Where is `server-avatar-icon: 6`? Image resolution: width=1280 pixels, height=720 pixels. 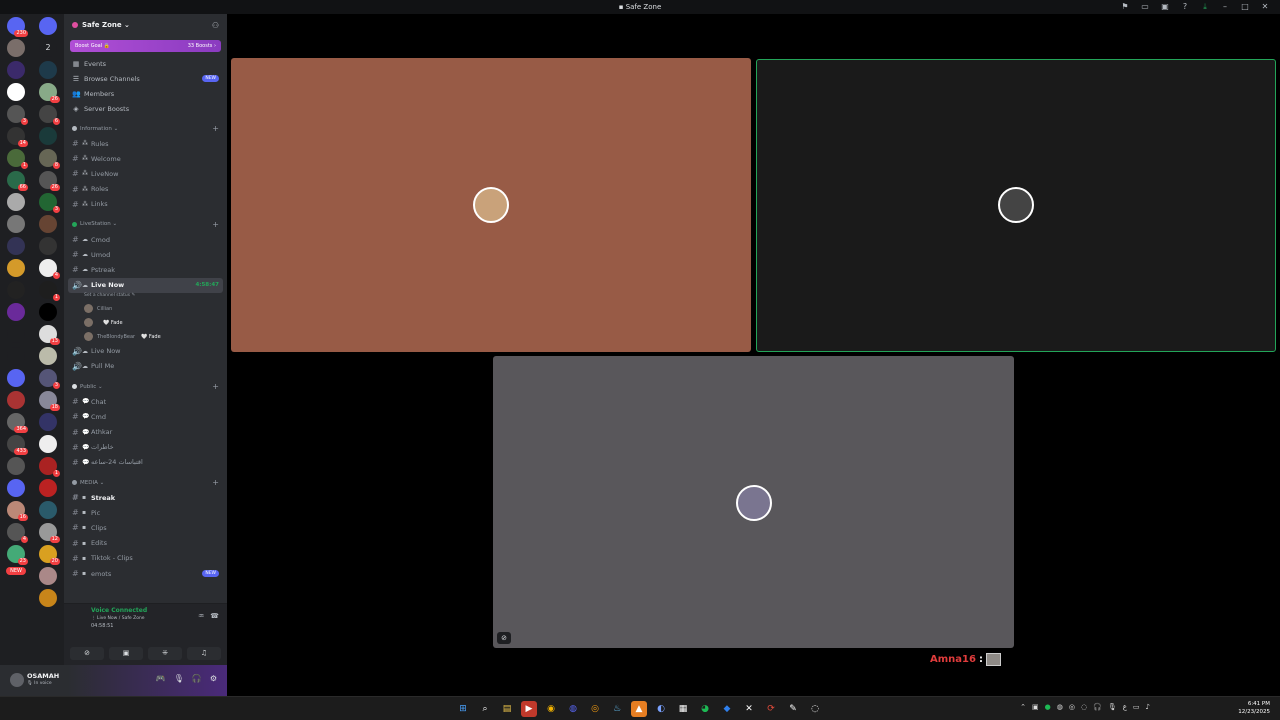 server-avatar-icon: 6 is located at coordinates (49, 115).